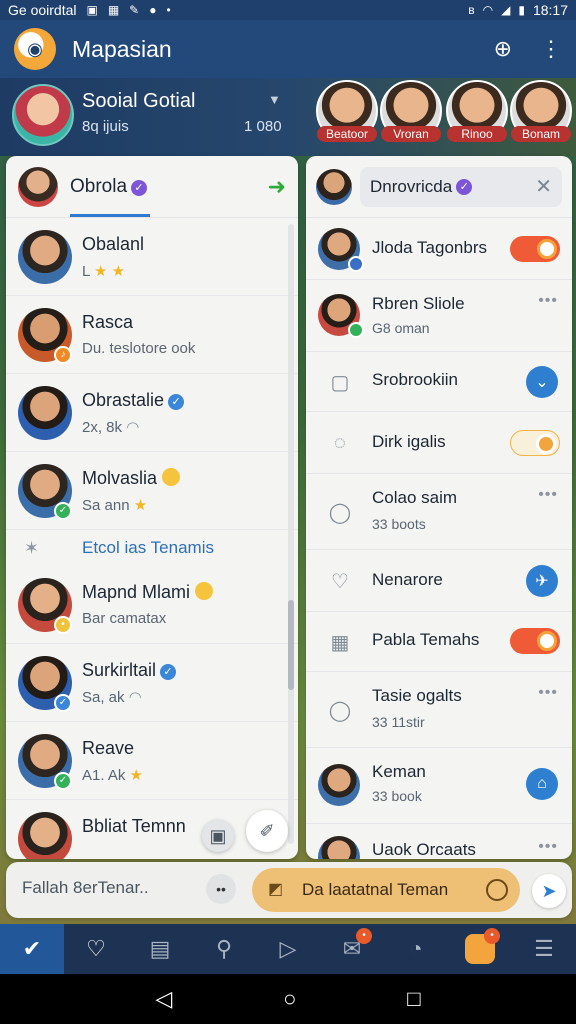 This screenshot has width=576, height=1024. Describe the element at coordinates (439, 841) in the screenshot. I see `list-item: Uaok Orcaats •••` at that location.